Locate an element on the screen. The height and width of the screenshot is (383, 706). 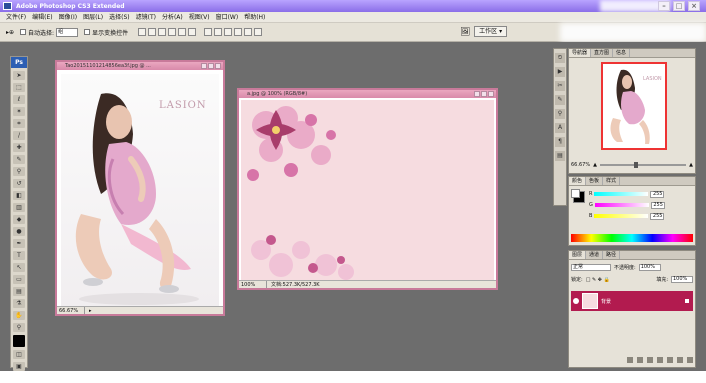
zoom-level: 100% is located at coordinates (253, 284).